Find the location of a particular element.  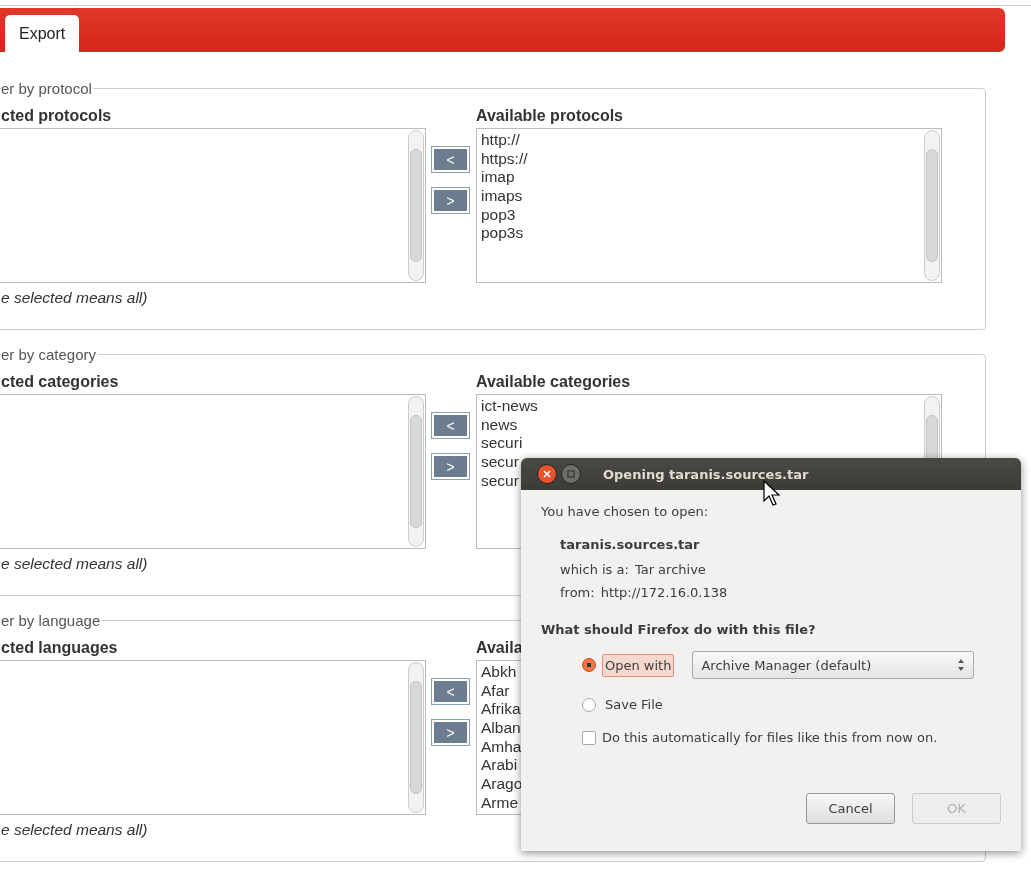

list-item: Arago is located at coordinates (502, 784).